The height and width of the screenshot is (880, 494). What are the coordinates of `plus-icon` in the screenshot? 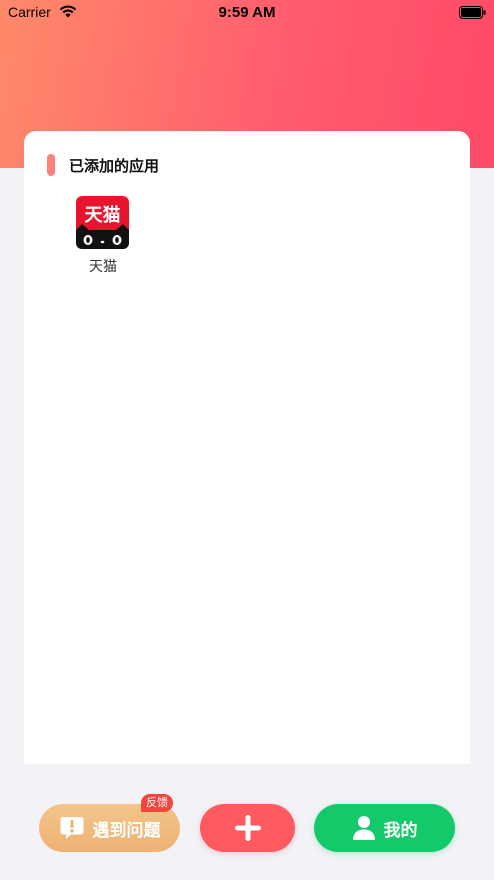 It's located at (247, 828).